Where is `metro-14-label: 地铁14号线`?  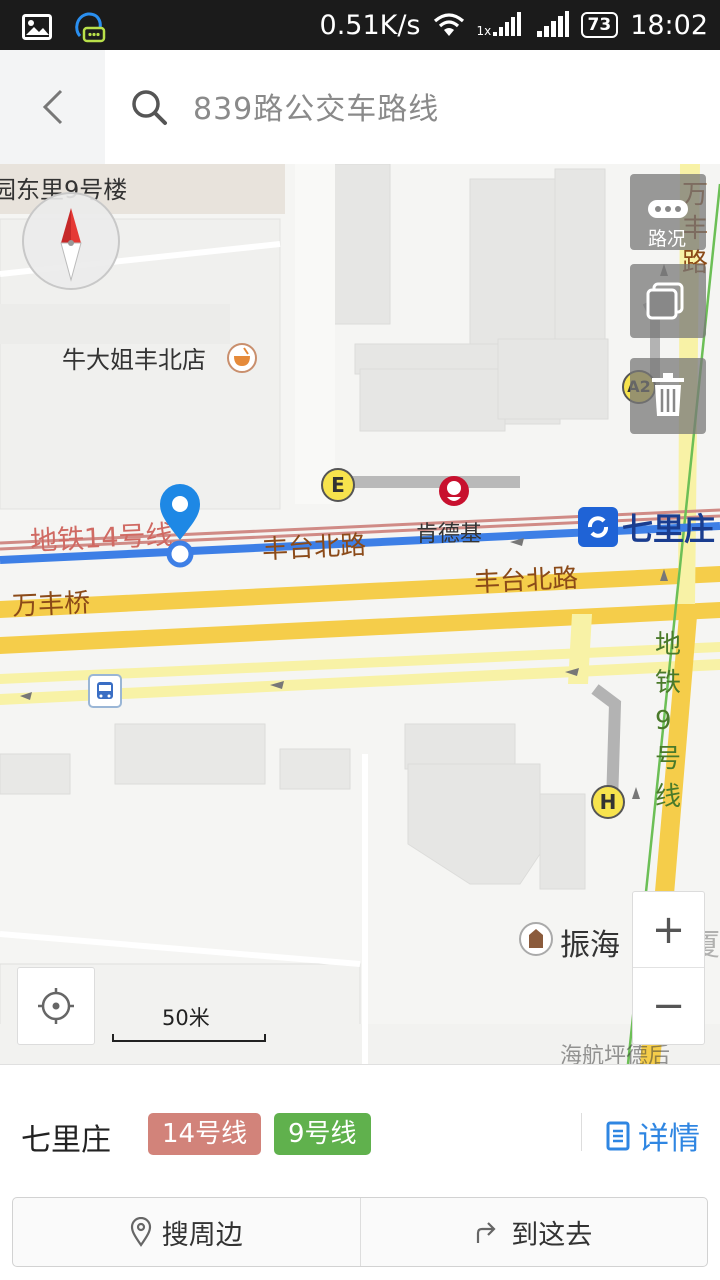
metro-14-label: 地铁14号线 is located at coordinates (101, 538).